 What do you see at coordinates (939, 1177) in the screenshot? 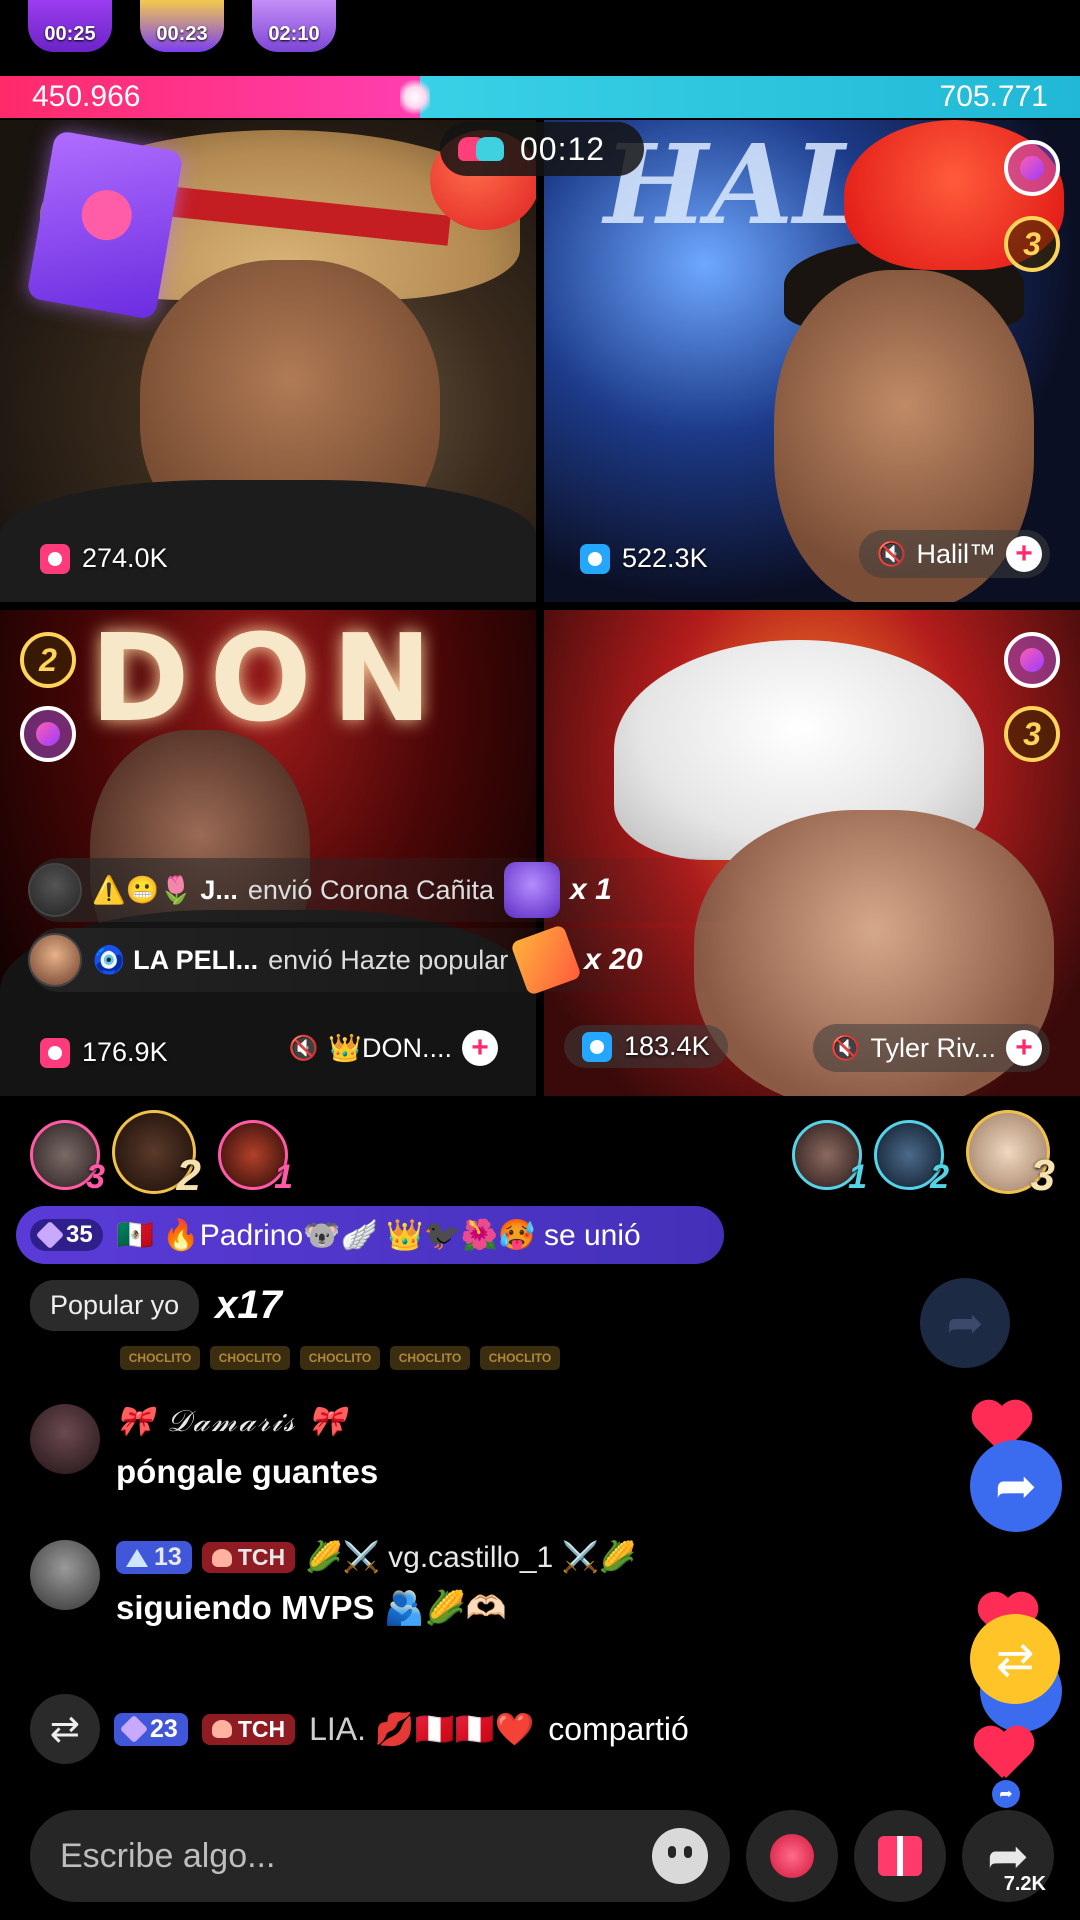
I see `rank-number: 2` at bounding box center [939, 1177].